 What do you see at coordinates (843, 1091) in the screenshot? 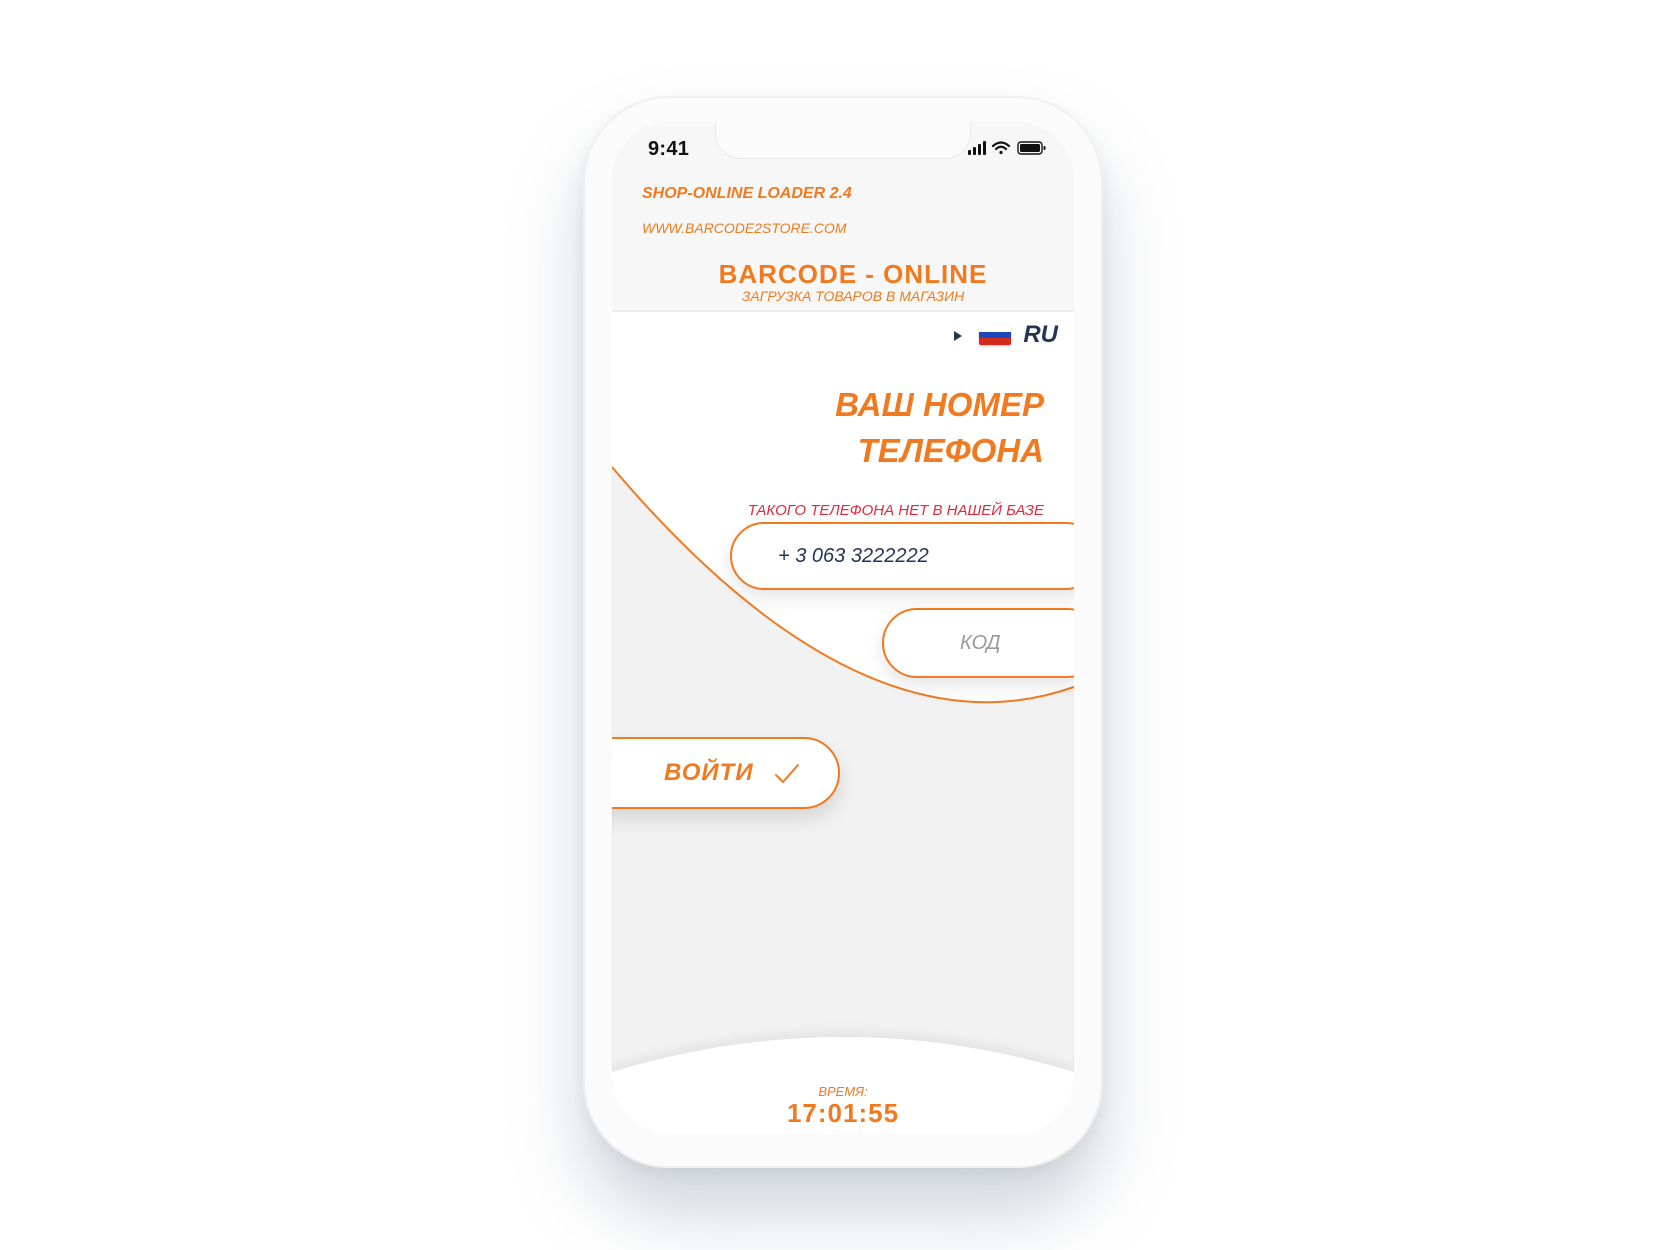
I see `time-label: ВРЕМЯ:` at bounding box center [843, 1091].